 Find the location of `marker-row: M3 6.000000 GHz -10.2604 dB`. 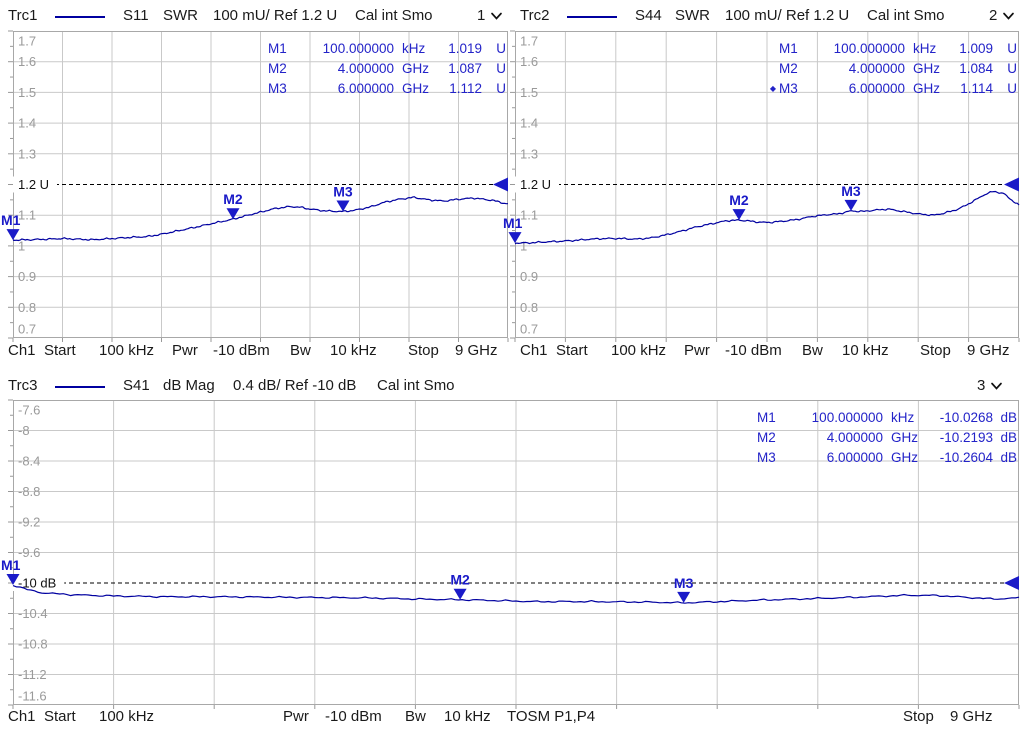

marker-row: M3 6.000000 GHz -10.2604 dB is located at coordinates (881, 458).